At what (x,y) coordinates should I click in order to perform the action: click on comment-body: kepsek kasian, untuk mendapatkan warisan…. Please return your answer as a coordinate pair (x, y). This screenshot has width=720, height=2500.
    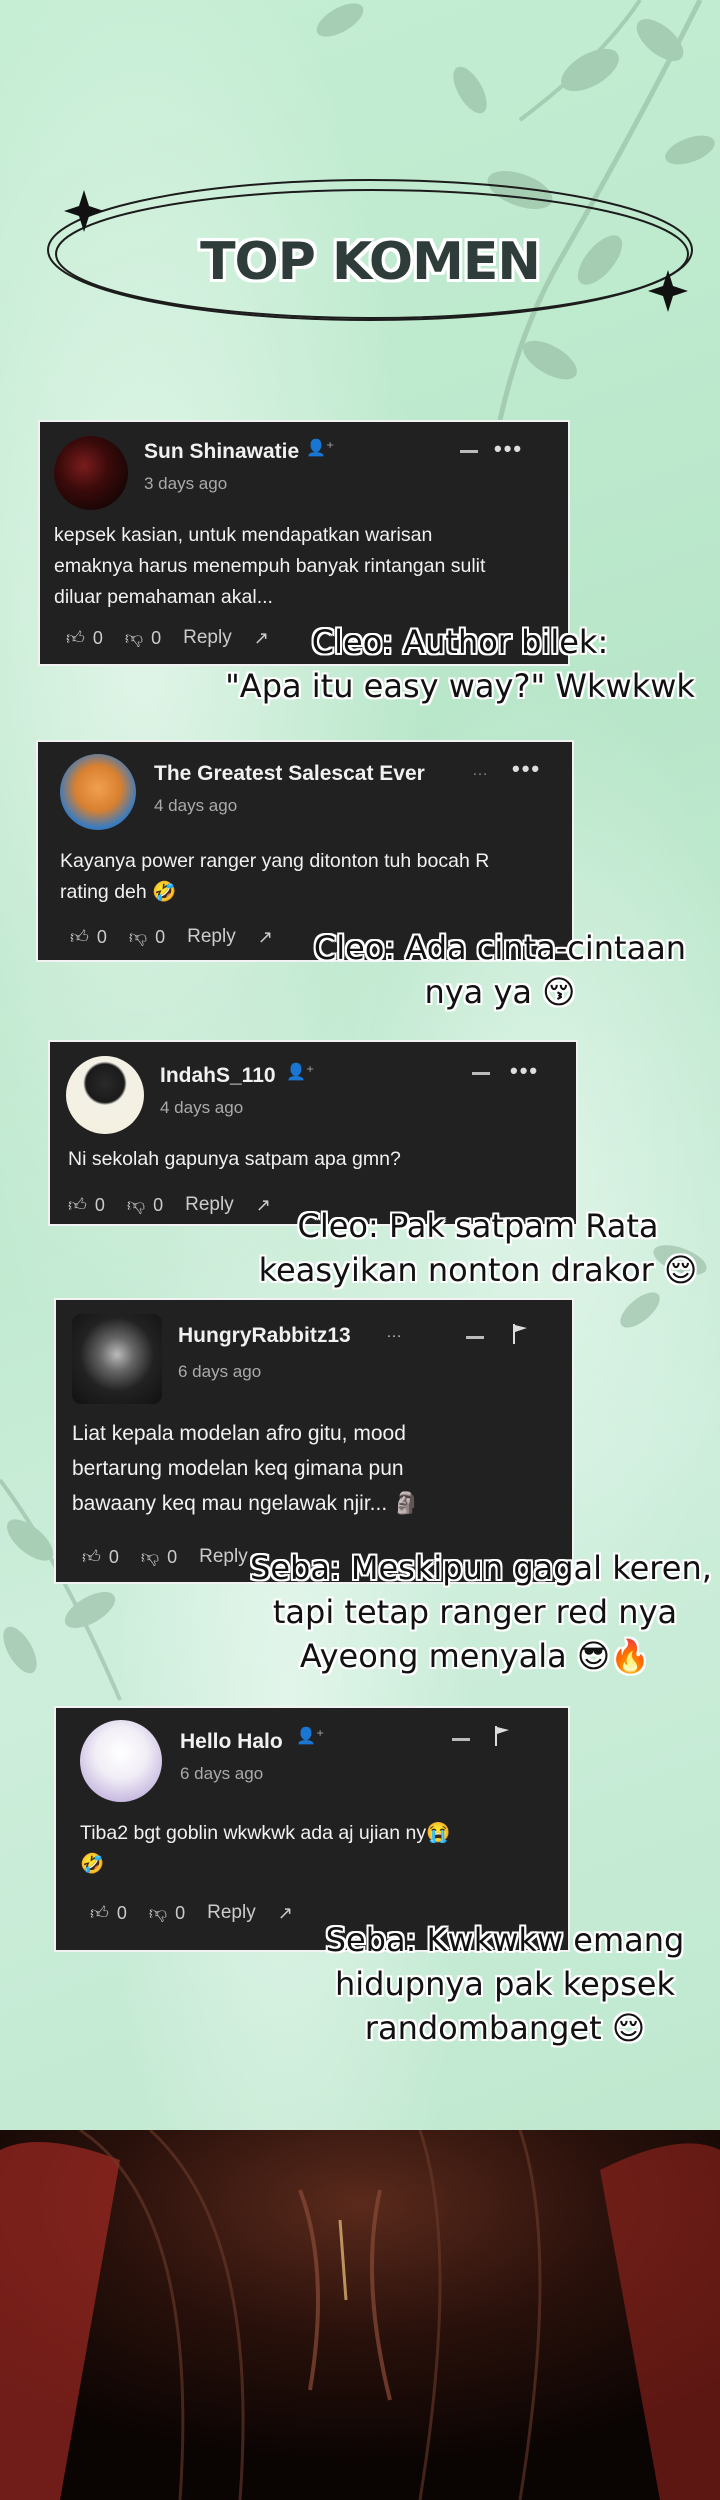
    Looking at the image, I should click on (270, 566).